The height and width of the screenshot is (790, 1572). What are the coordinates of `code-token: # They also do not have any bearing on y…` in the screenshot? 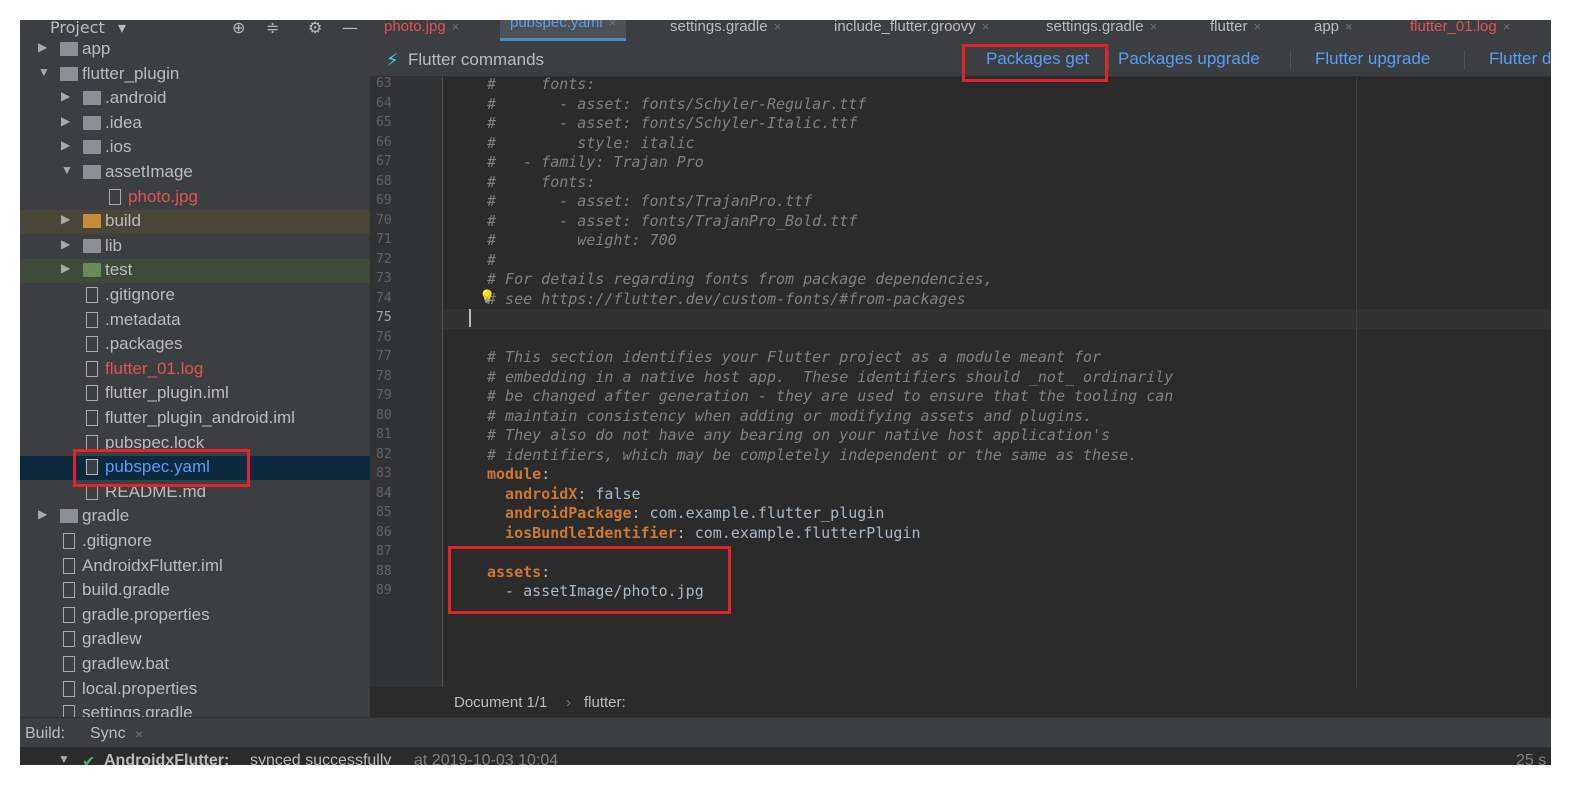 It's located at (799, 435).